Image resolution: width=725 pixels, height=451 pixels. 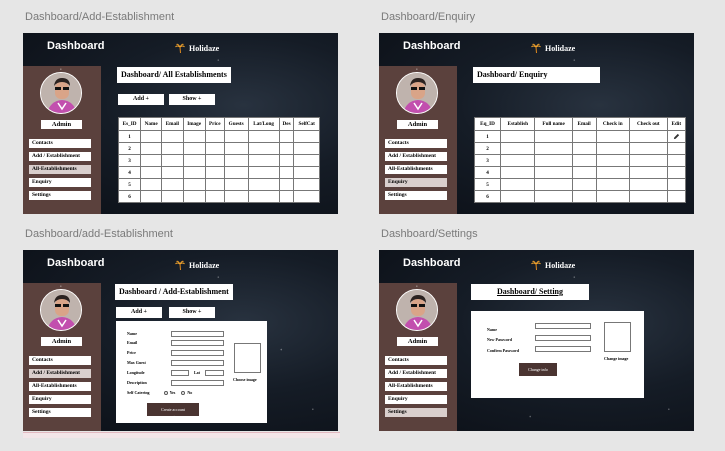 What do you see at coordinates (616, 358) in the screenshot?
I see `change-image-label: Change image` at bounding box center [616, 358].